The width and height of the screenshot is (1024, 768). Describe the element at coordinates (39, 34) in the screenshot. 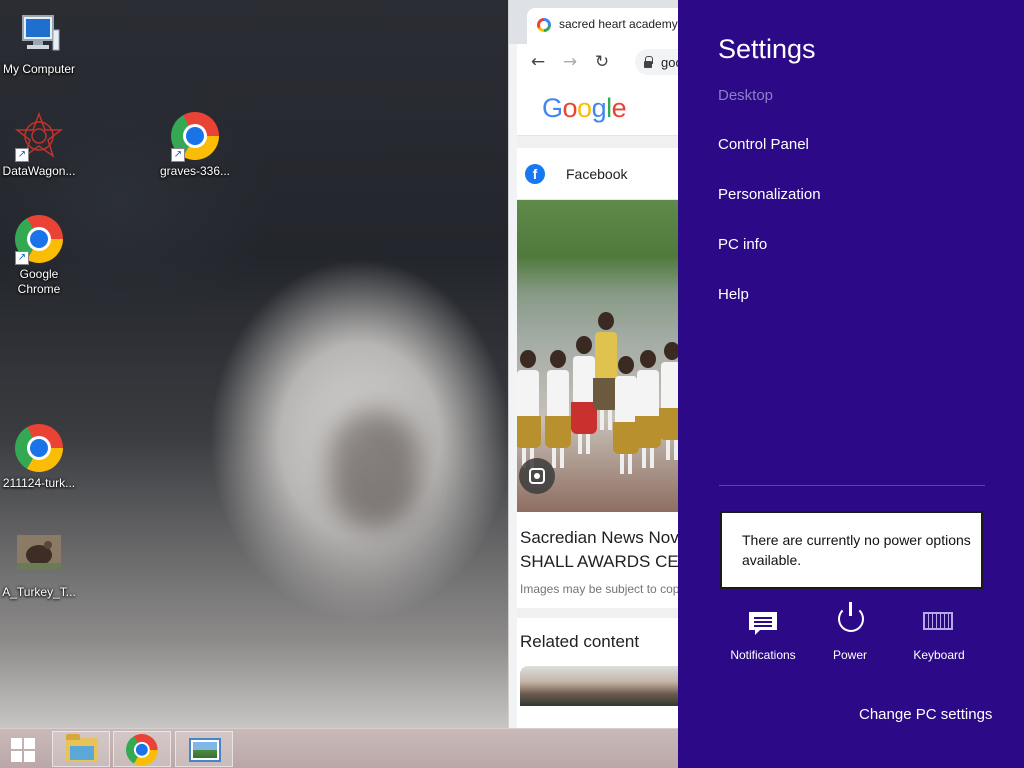

I see `computer-icon` at that location.